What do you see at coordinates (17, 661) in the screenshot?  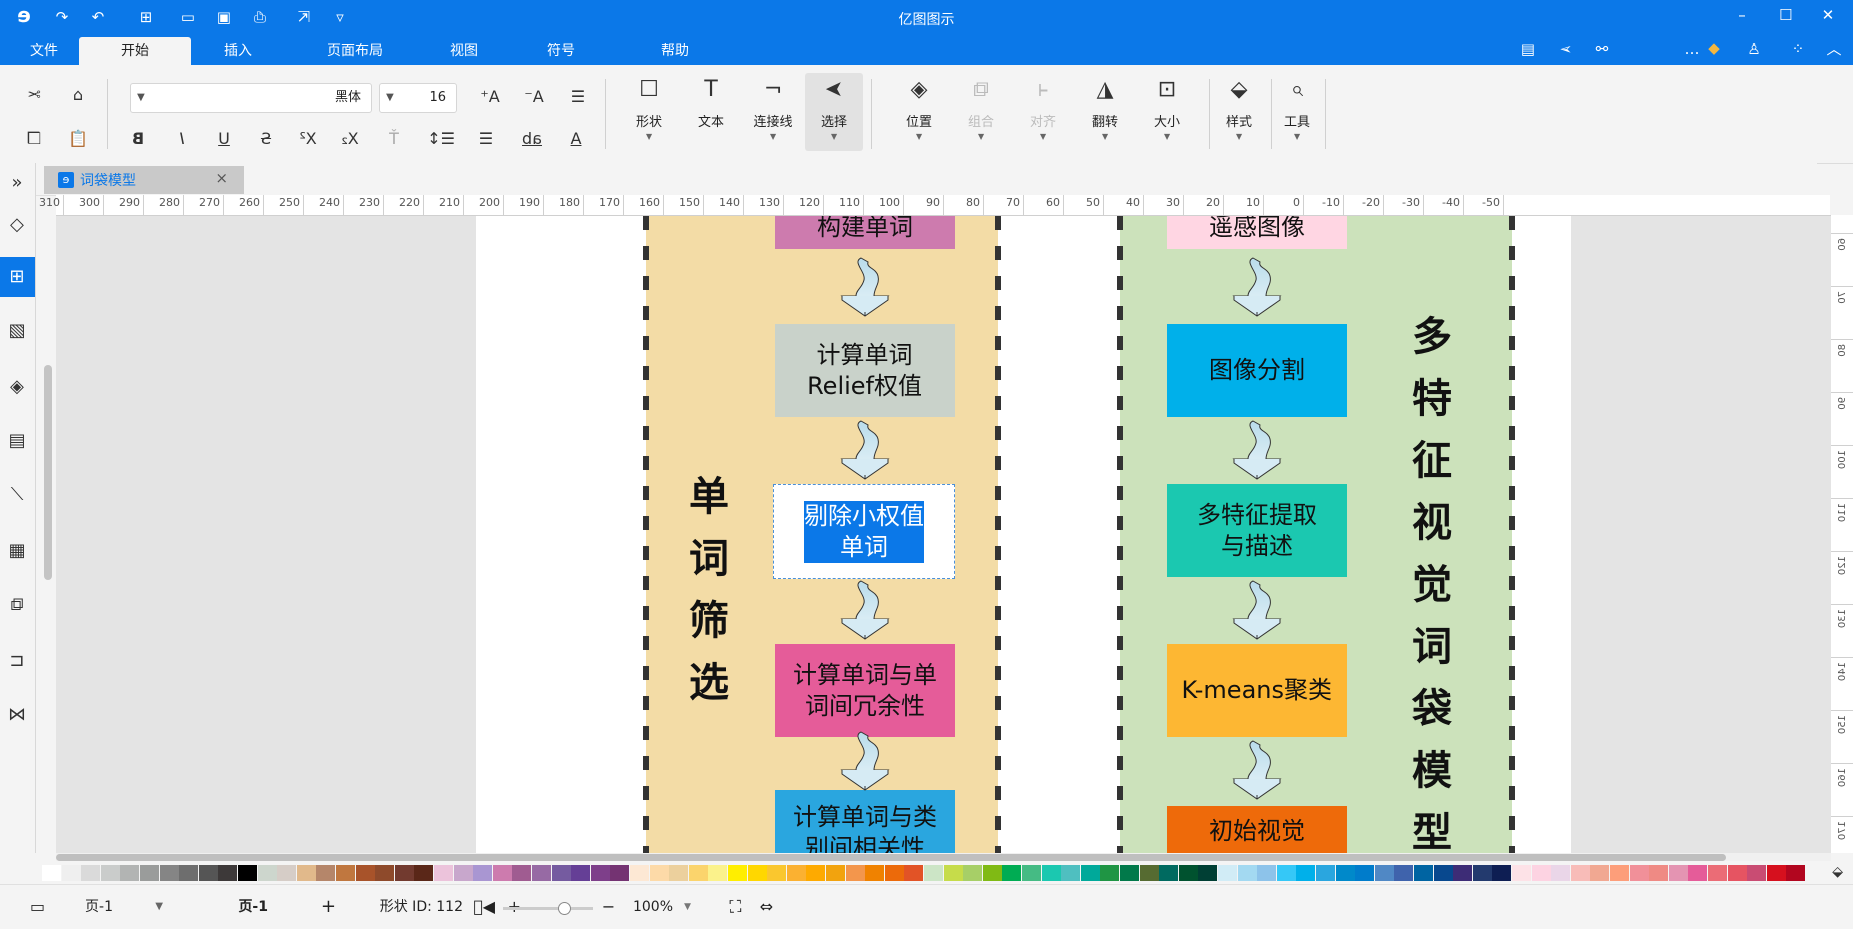 I see `outline-icon: ⊏` at bounding box center [17, 661].